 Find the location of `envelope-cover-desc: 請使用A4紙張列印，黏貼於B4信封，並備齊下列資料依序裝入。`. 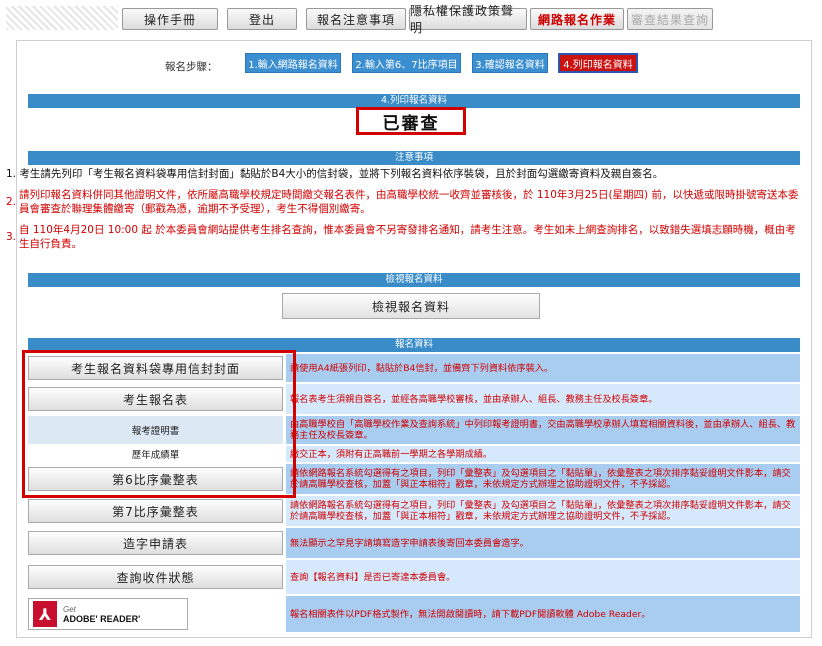

envelope-cover-desc: 請使用A4紙張列印，黏貼於B4信封，並備齊下列資料依序裝入。 is located at coordinates (543, 368).